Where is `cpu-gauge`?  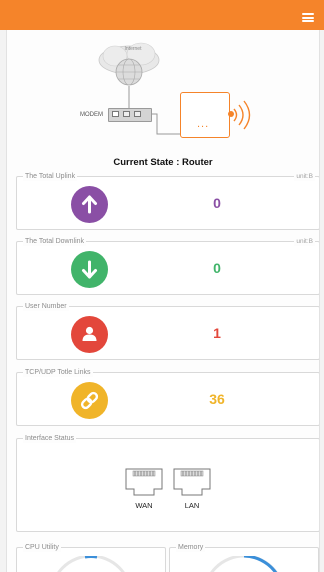
cpu-gauge is located at coordinates (91, 564).